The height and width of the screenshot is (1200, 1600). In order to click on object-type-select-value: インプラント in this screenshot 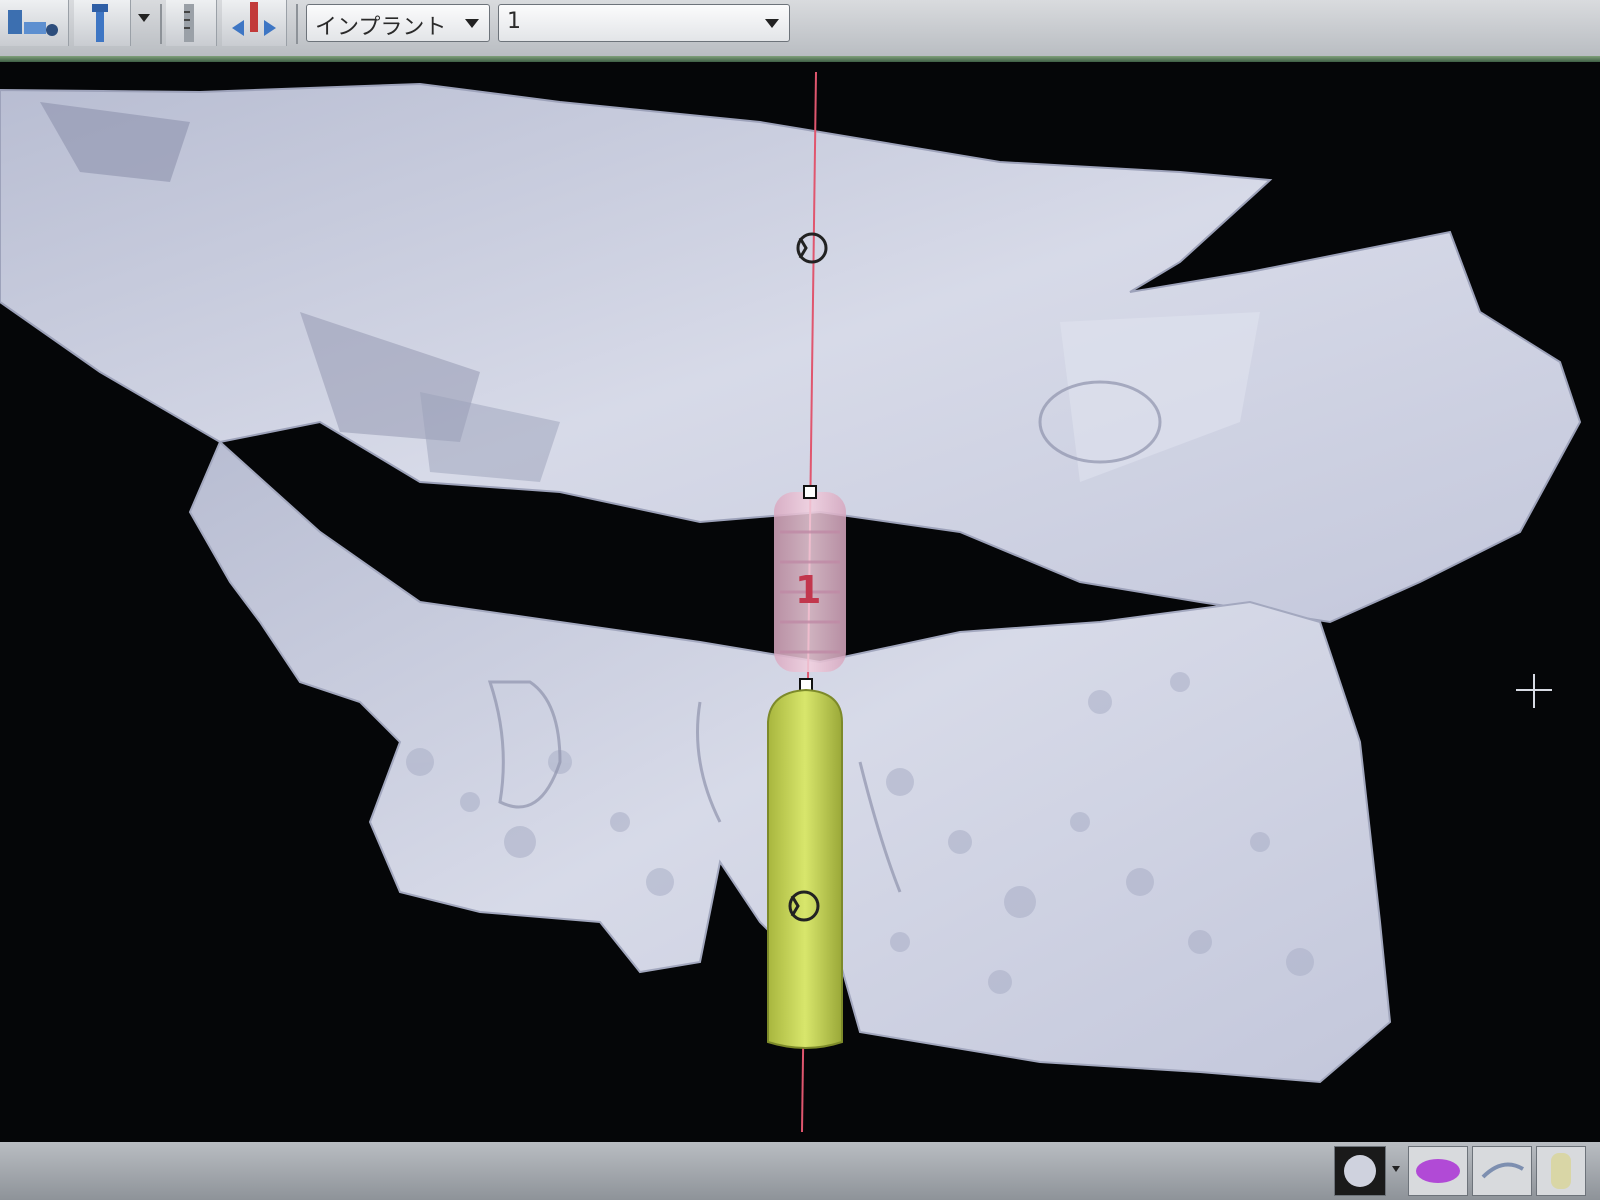, I will do `click(381, 27)`.